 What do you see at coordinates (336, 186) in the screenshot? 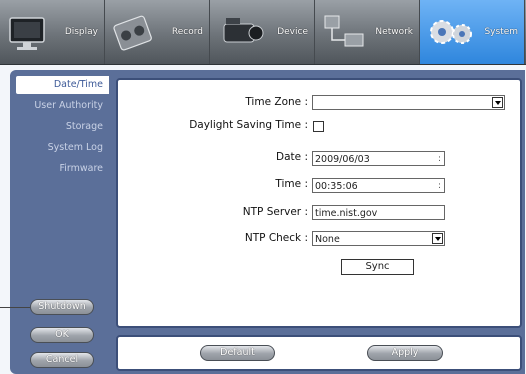
I see `time-value: 00:35:06` at bounding box center [336, 186].